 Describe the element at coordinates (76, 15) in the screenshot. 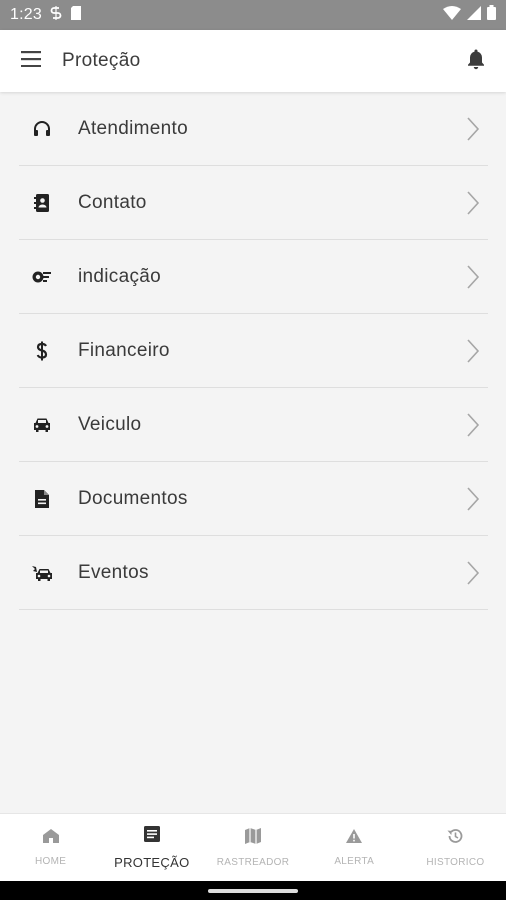

I see `sd-card-icon` at that location.